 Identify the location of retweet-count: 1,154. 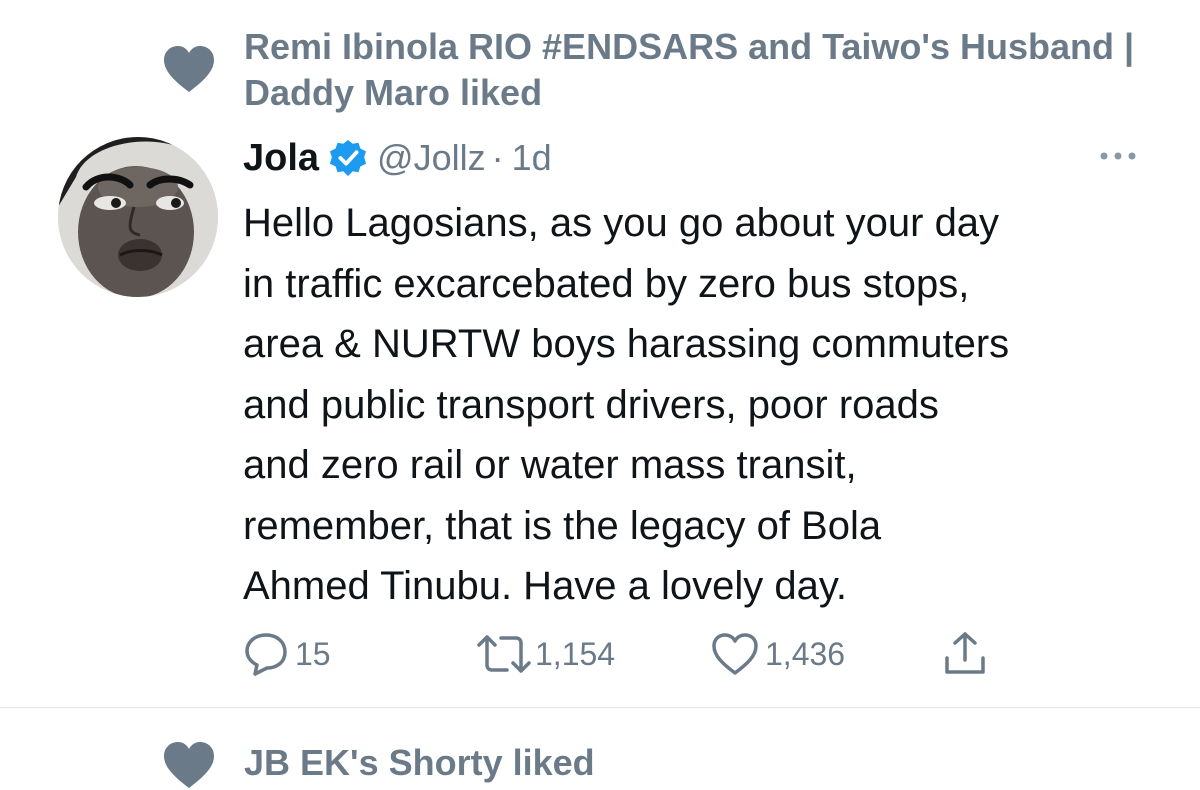
(575, 653).